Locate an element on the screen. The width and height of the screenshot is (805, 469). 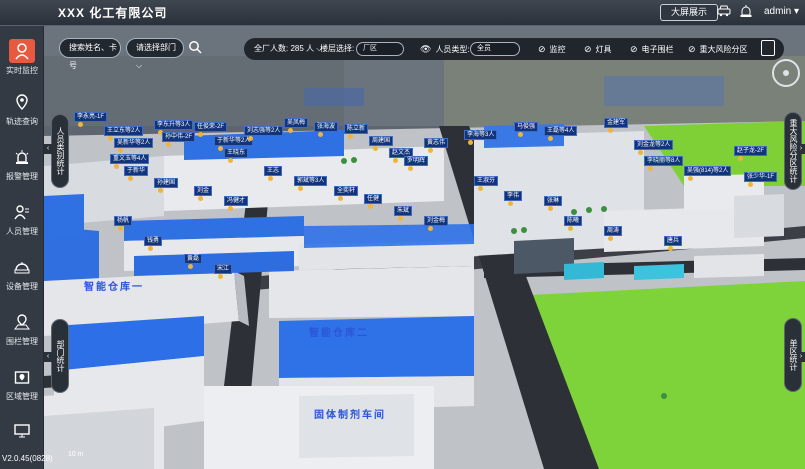
building-label: 固体制剂车间 is located at coordinates (350, 413).